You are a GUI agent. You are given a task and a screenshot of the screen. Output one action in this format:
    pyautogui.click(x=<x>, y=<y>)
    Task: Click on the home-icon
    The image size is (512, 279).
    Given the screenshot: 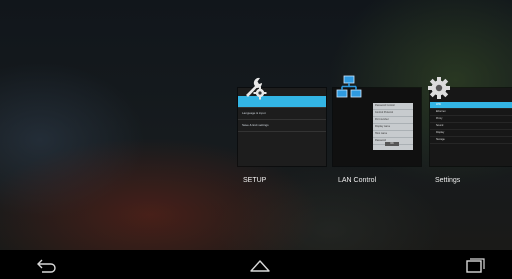 What is the action you would take?
    pyautogui.click(x=260, y=266)
    